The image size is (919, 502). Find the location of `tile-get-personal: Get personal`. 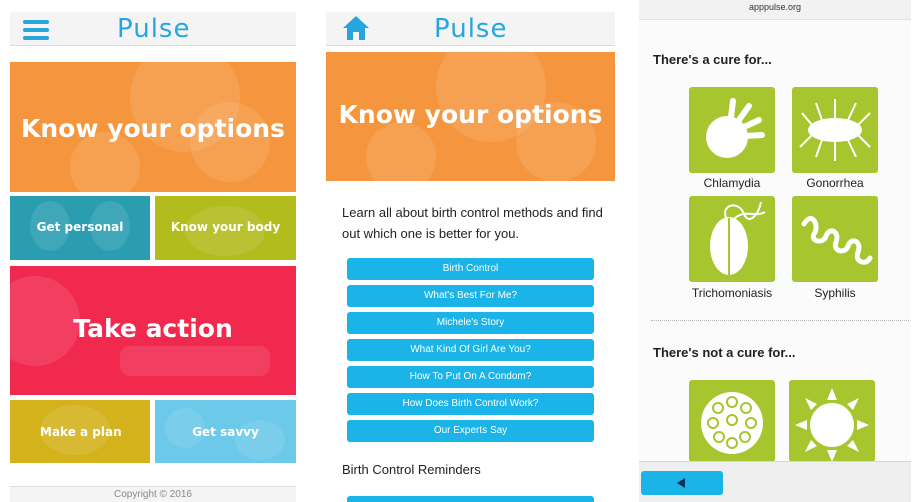

tile-get-personal: Get personal is located at coordinates (80, 228).